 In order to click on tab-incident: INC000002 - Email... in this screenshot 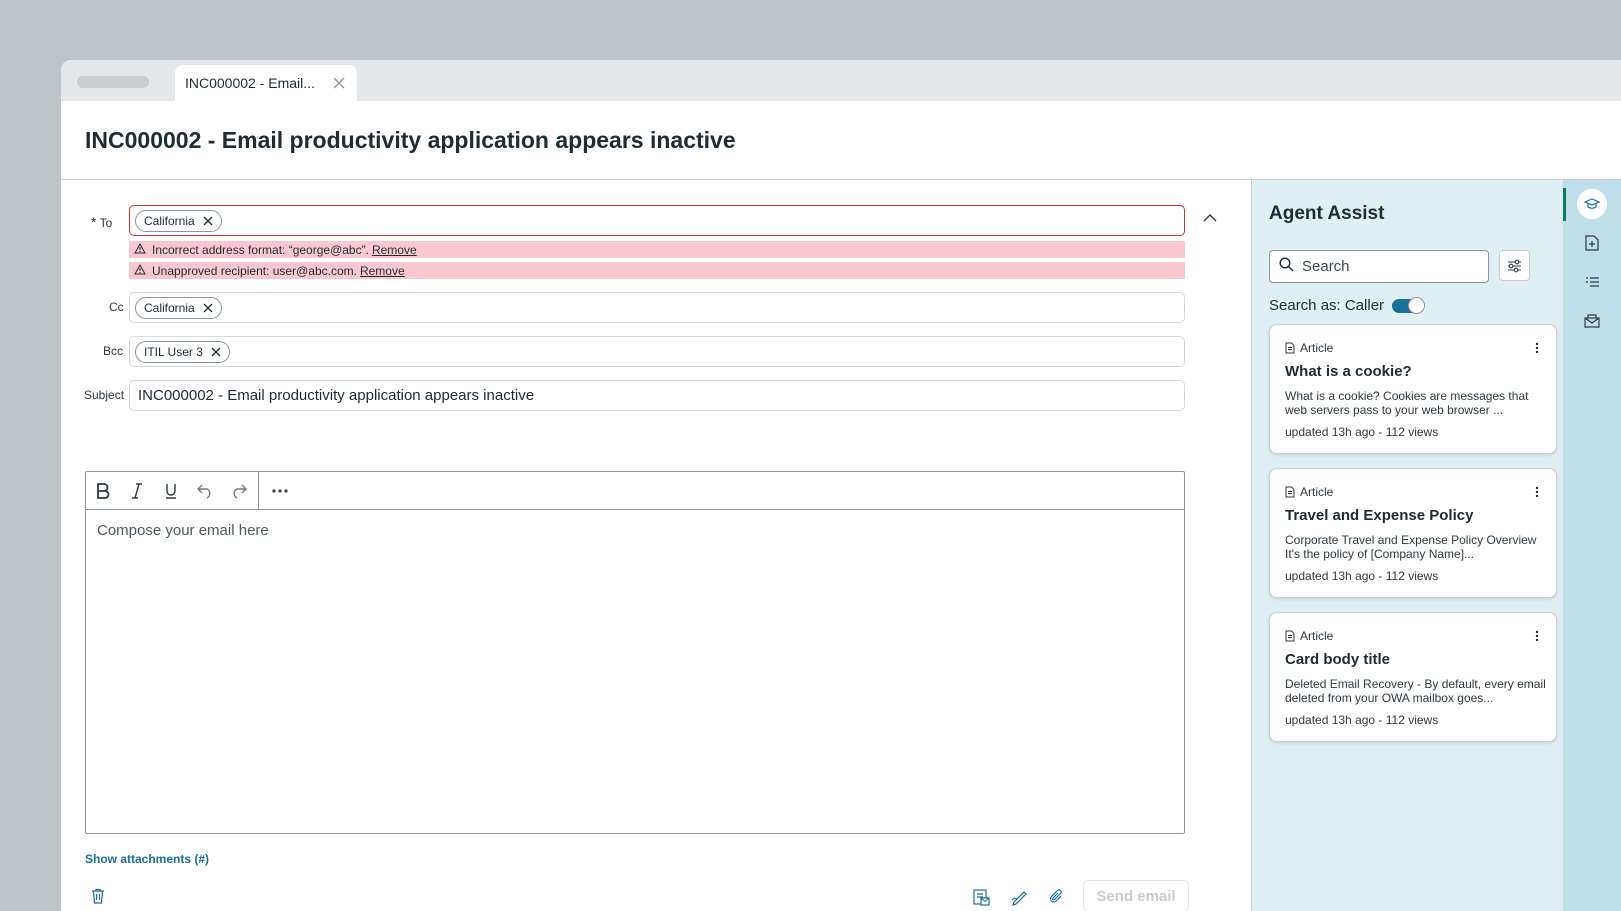, I will do `click(266, 83)`.